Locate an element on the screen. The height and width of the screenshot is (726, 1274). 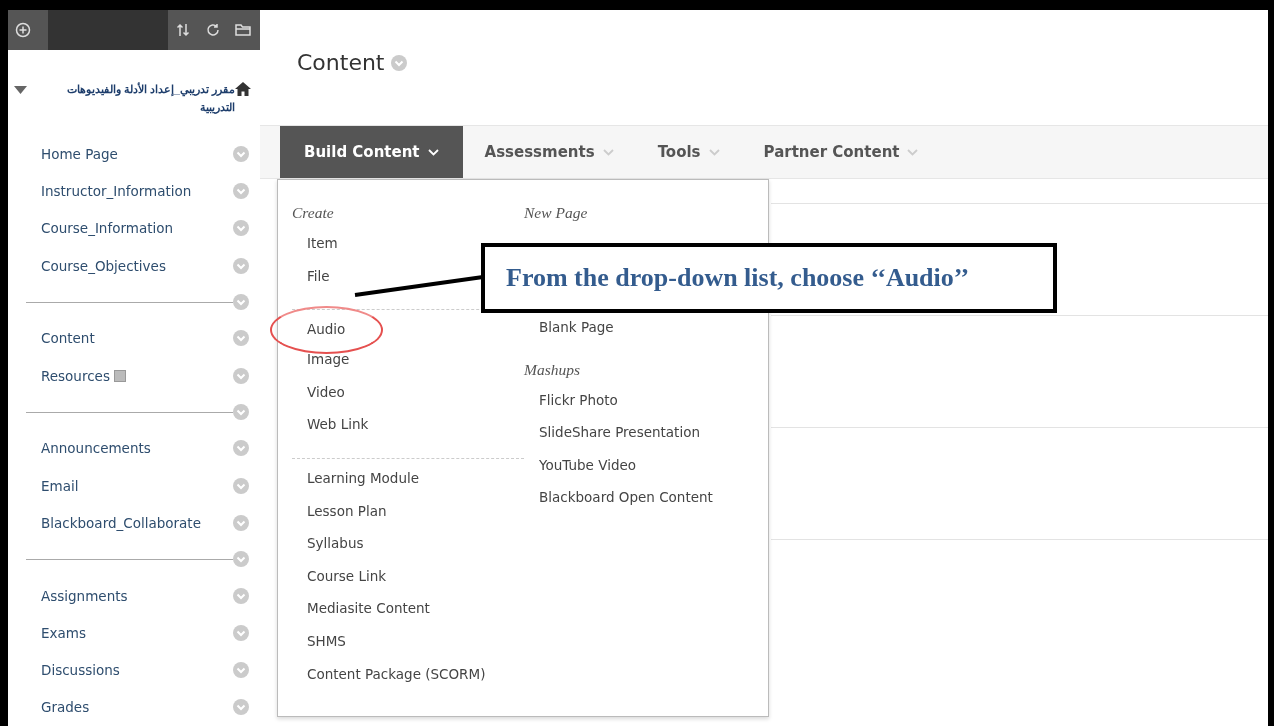
sidebar-item: Blackboard_Collaborate is located at coordinates (121, 522).